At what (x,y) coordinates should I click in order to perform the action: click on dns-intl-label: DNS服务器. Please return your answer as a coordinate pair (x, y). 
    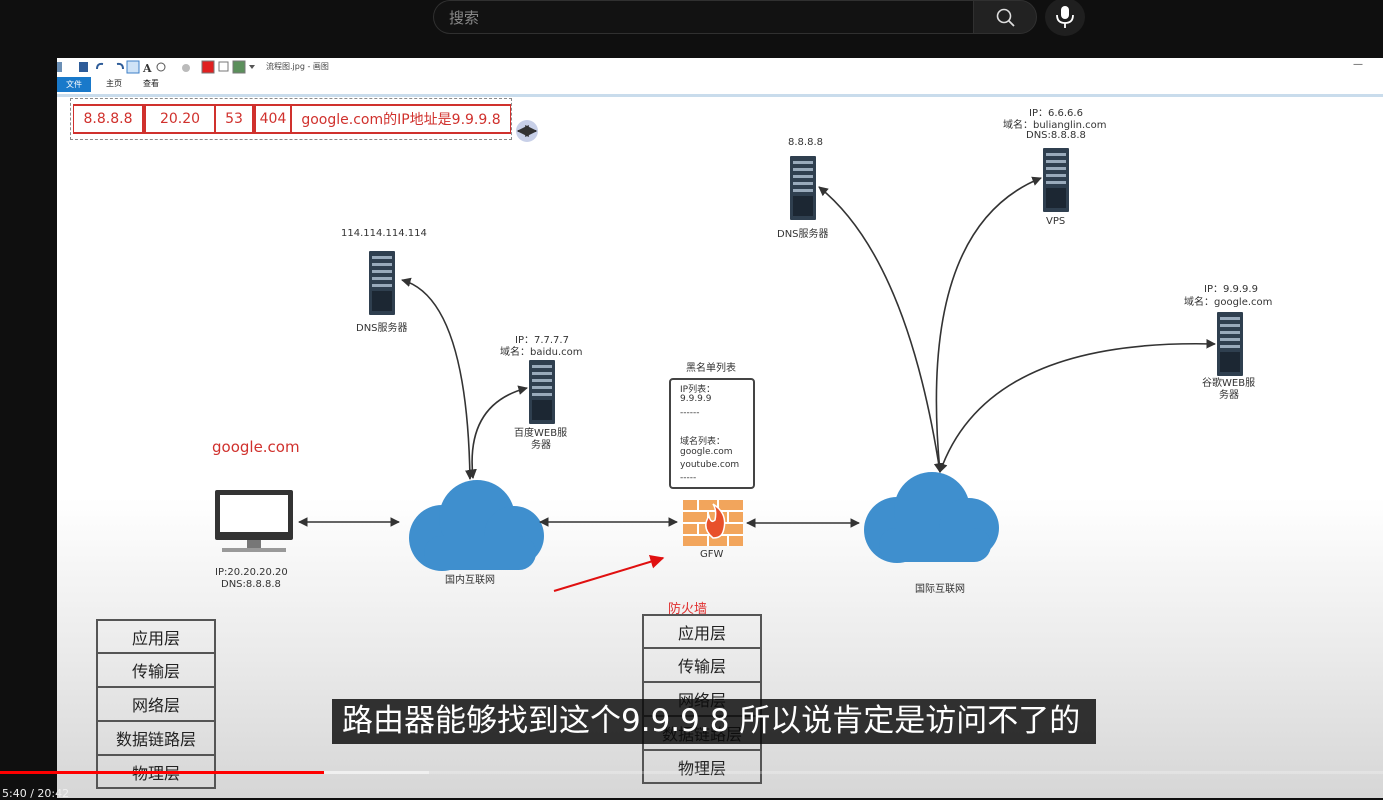
    Looking at the image, I should click on (803, 234).